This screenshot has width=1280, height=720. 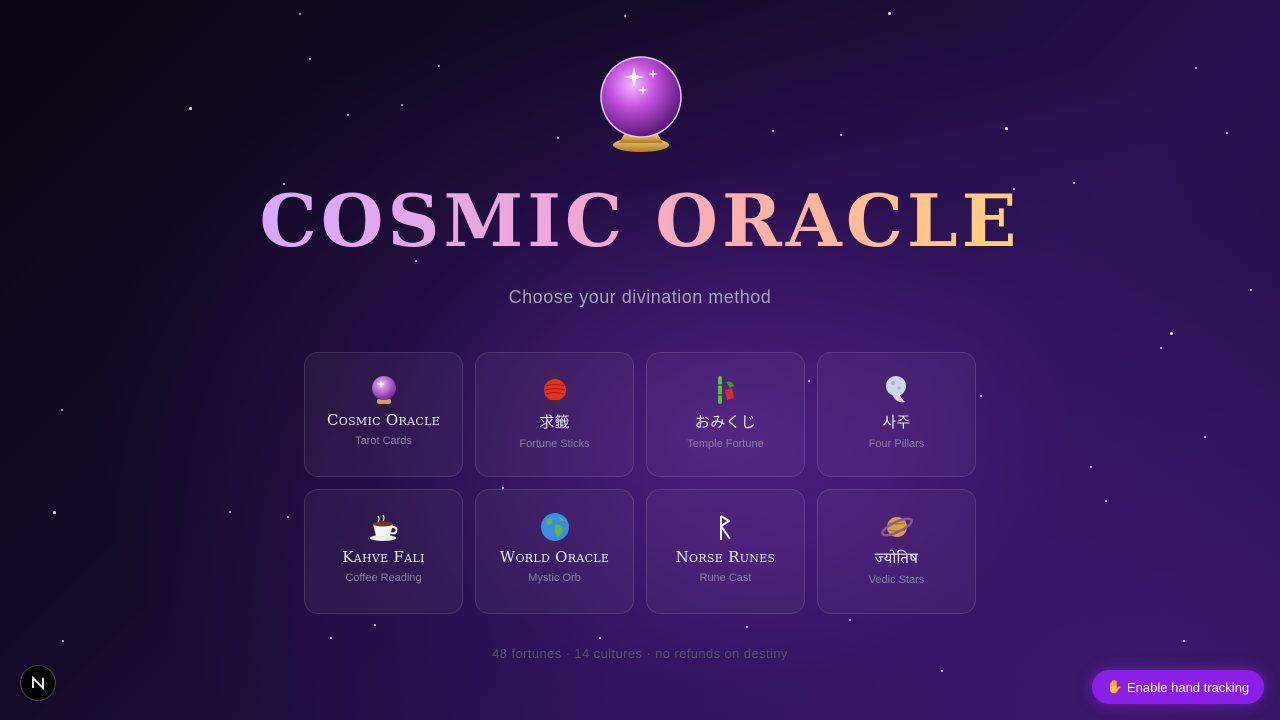 What do you see at coordinates (1188, 687) in the screenshot?
I see `hand-tracking-label: Enable hand tracking` at bounding box center [1188, 687].